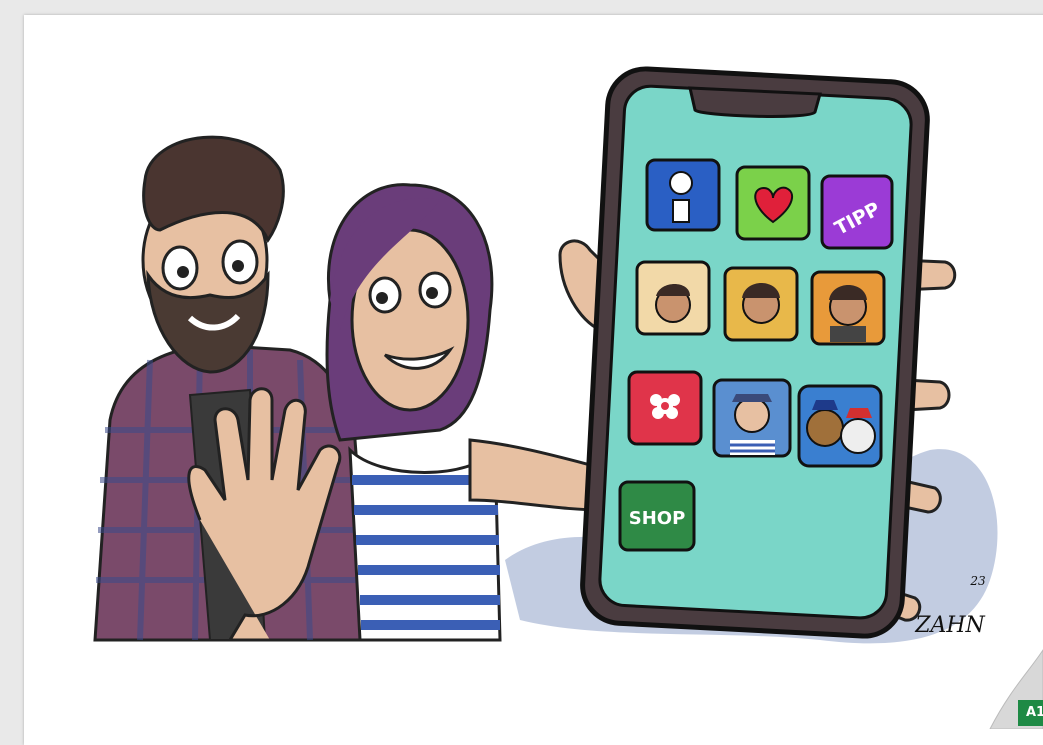 This screenshot has height=745, width=1043. What do you see at coordinates (752, 418) in the screenshot?
I see `app-icon-sailor` at bounding box center [752, 418].